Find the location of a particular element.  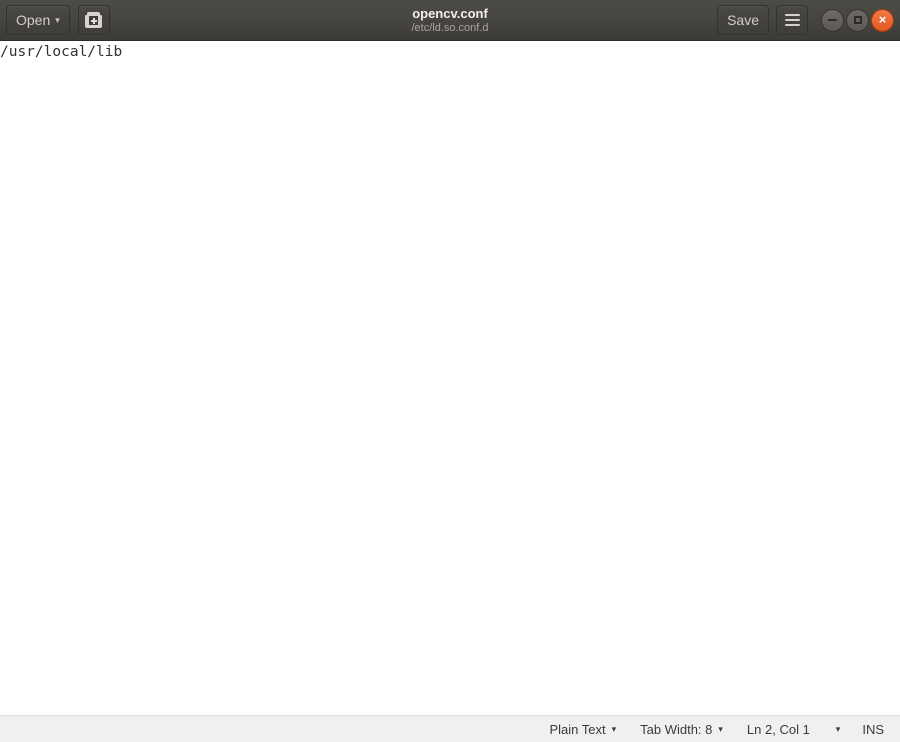

maximize-button is located at coordinates (857, 20).